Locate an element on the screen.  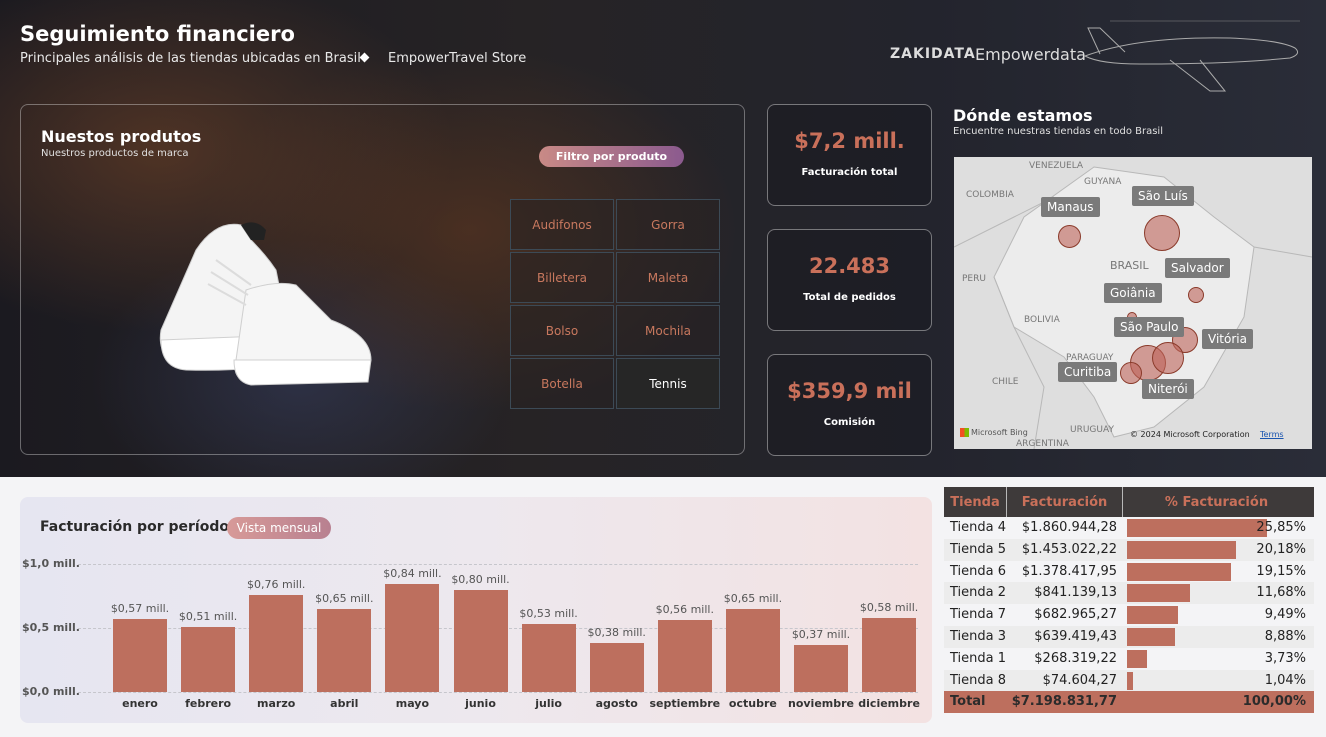
page-title: Seguimiento financiero is located at coordinates (157, 34).